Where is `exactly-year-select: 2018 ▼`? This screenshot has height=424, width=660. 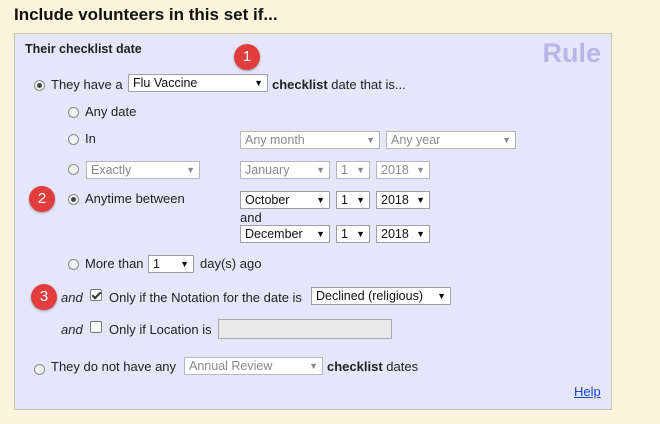
exactly-year-select: 2018 ▼ is located at coordinates (403, 170).